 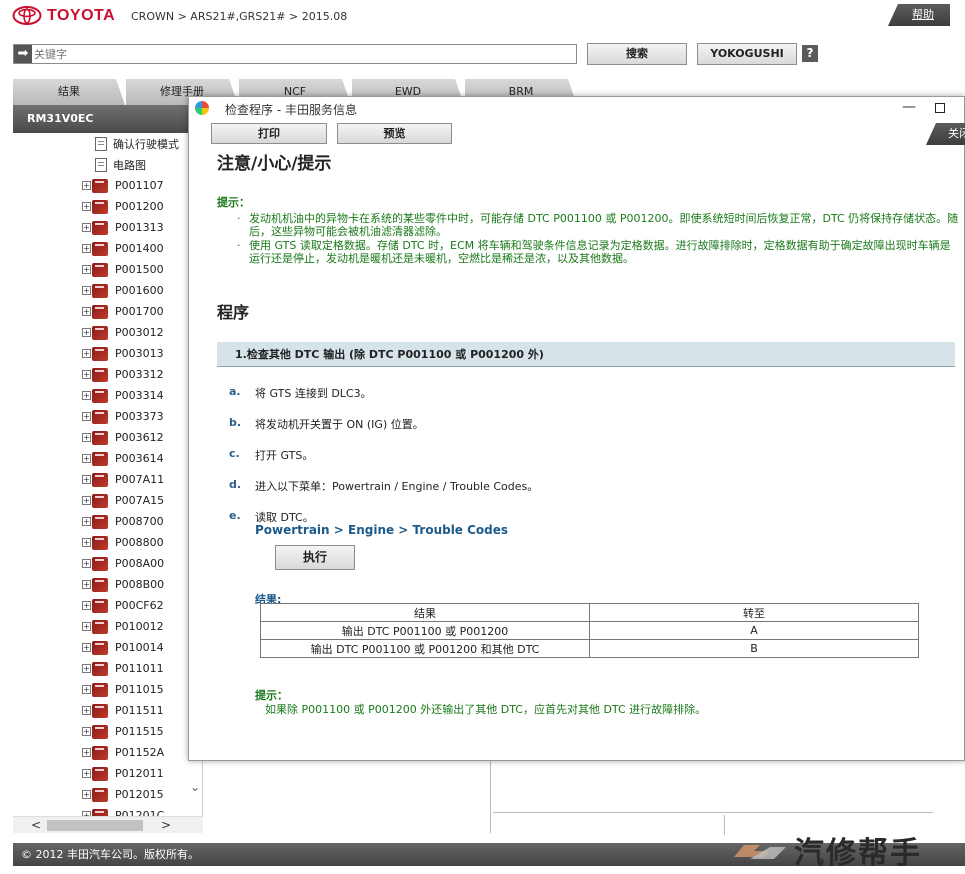 I want to click on help-link: 帮助, so click(x=919, y=15).